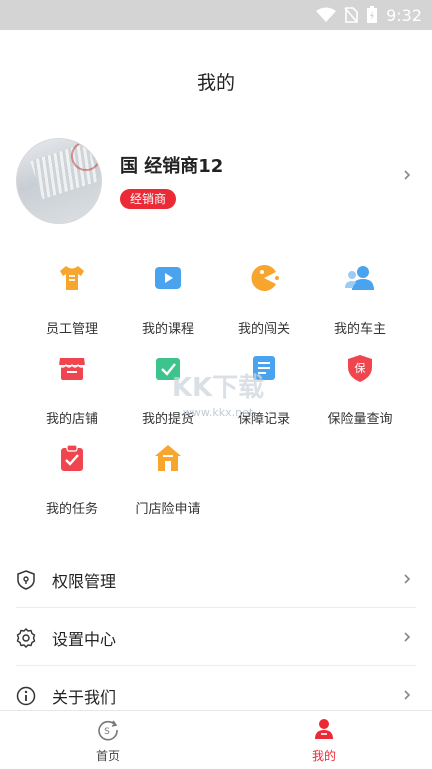 The height and width of the screenshot is (769, 432). I want to click on store-icon, so click(72, 369).